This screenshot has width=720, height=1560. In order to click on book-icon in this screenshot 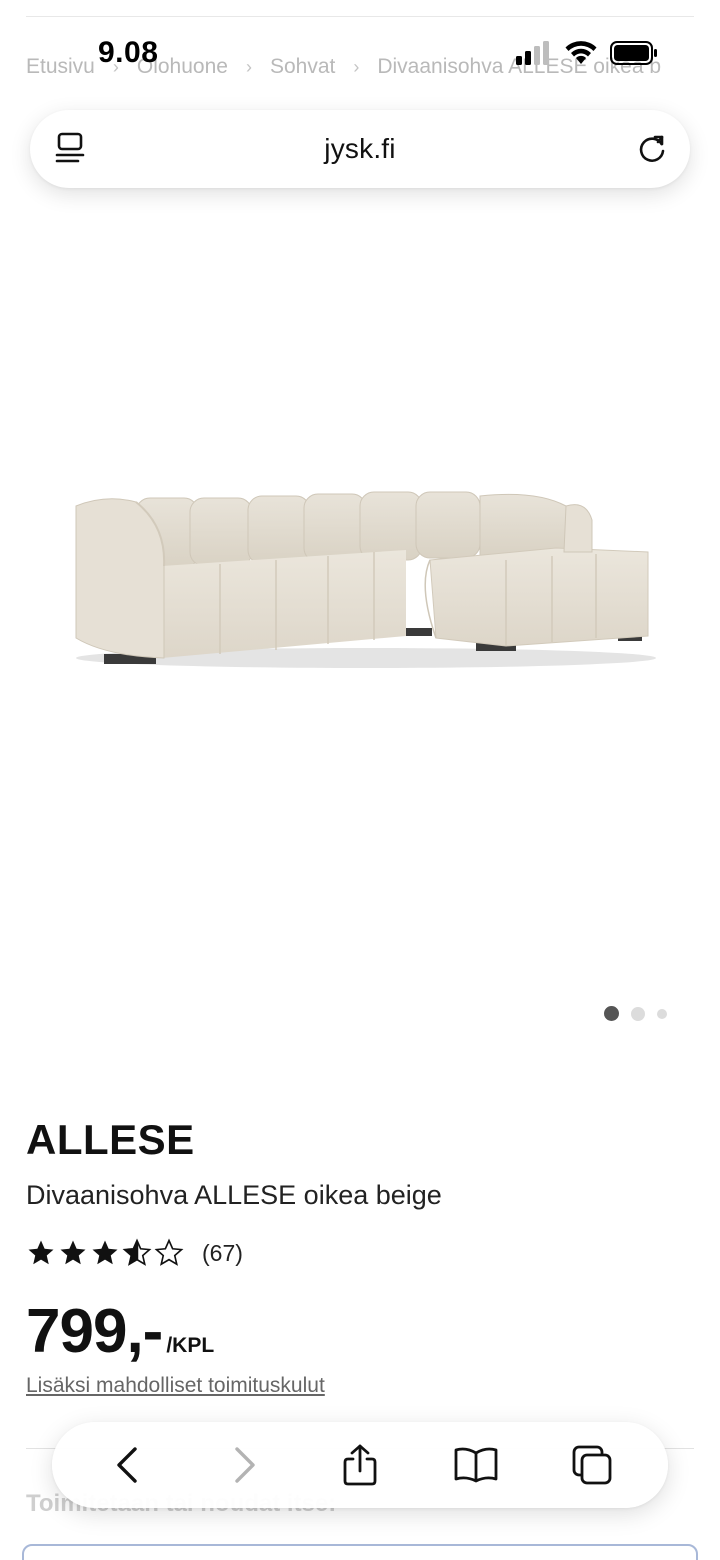, I will do `click(476, 1465)`.